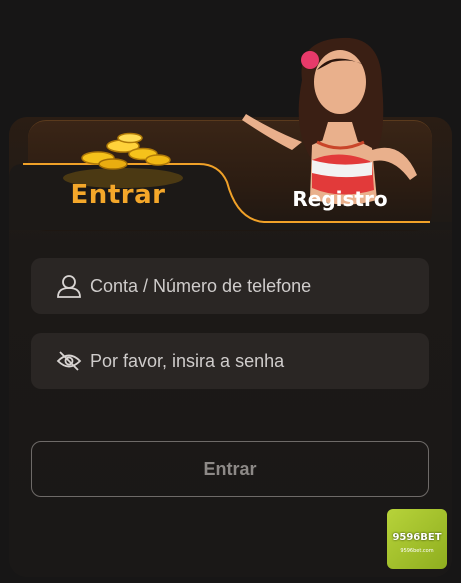 The image size is (461, 583). I want to click on brand-logo: 9596BET 9596bet.com, so click(417, 539).